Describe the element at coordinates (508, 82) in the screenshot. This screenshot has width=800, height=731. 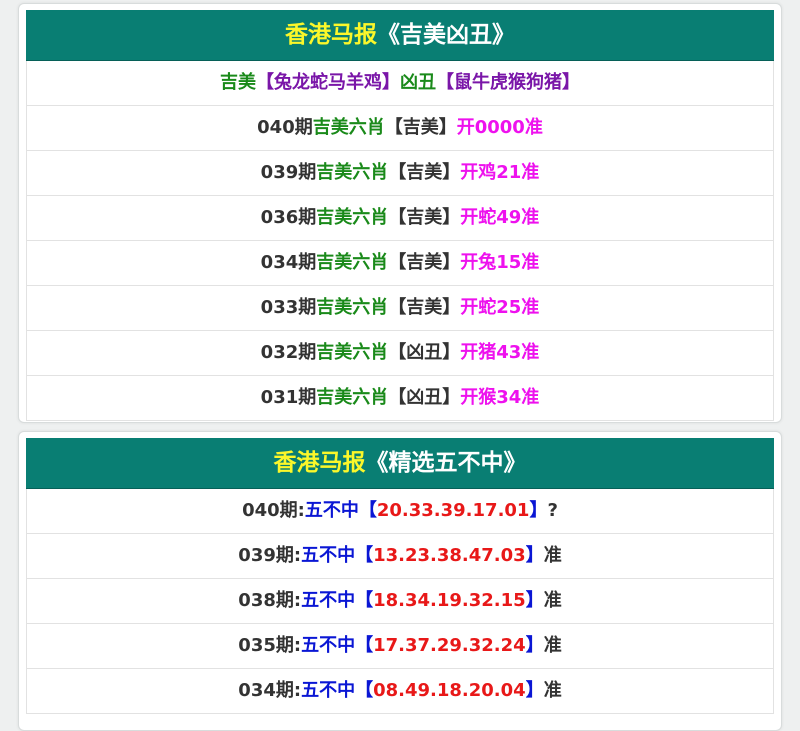
I see `bad-group: 【鼠牛虎猴狗猪】` at that location.